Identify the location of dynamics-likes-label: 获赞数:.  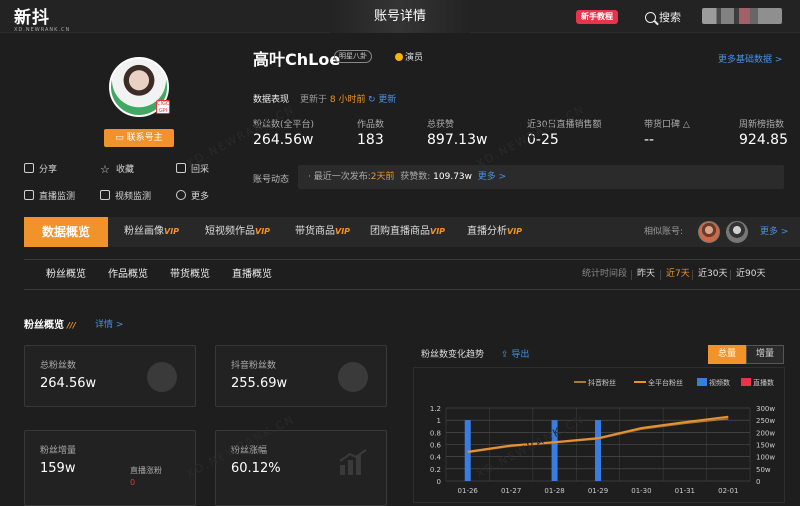
(415, 177).